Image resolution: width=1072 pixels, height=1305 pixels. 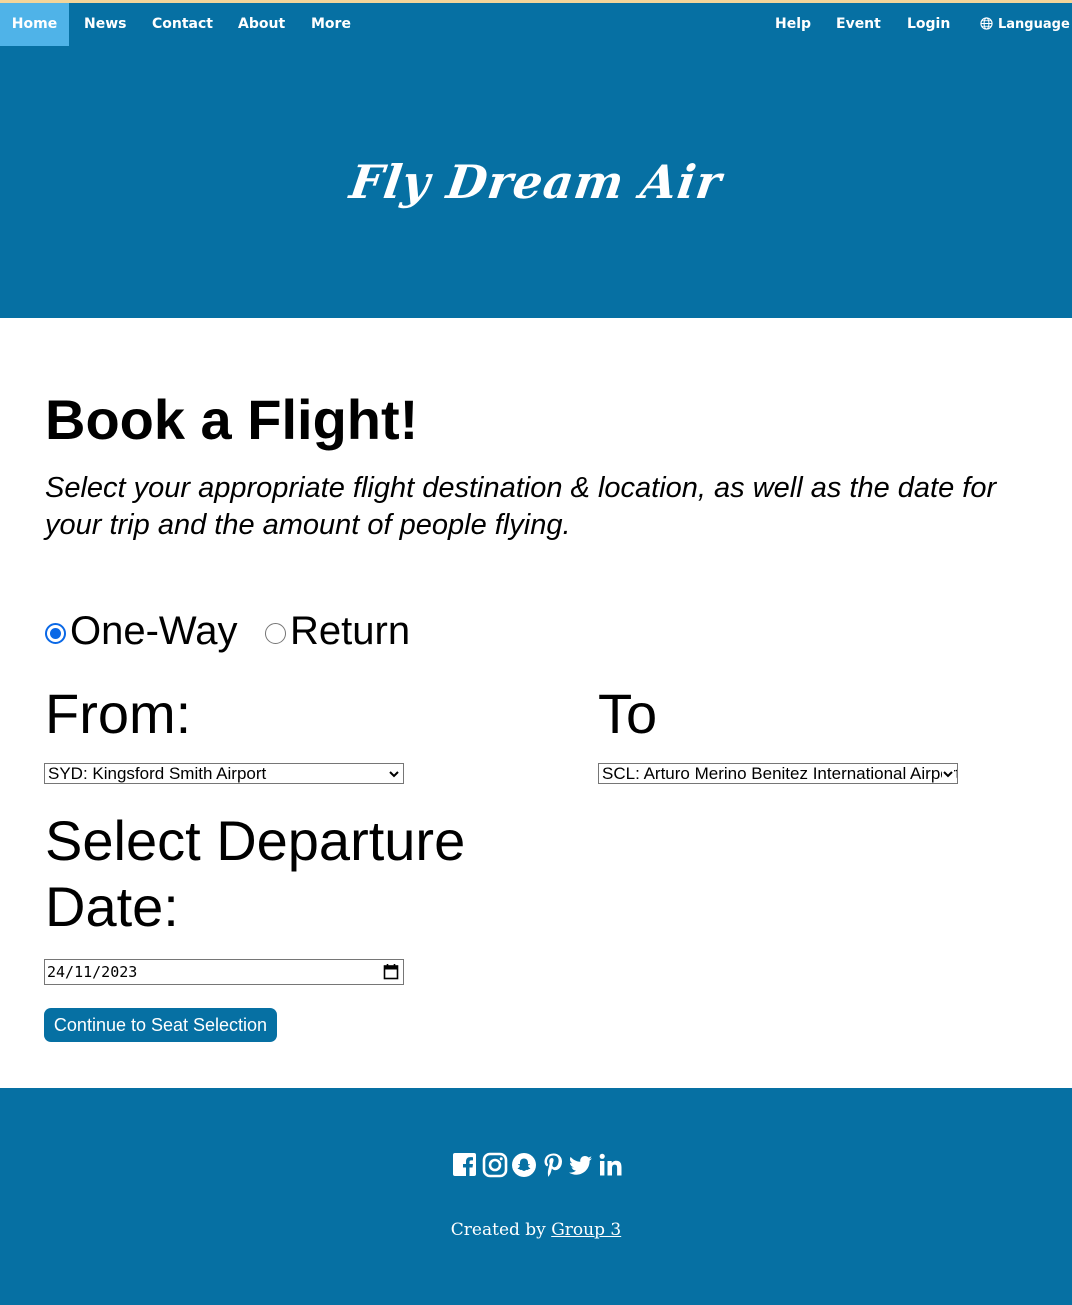 What do you see at coordinates (182, 24) in the screenshot?
I see `nav-contact: Contact` at bounding box center [182, 24].